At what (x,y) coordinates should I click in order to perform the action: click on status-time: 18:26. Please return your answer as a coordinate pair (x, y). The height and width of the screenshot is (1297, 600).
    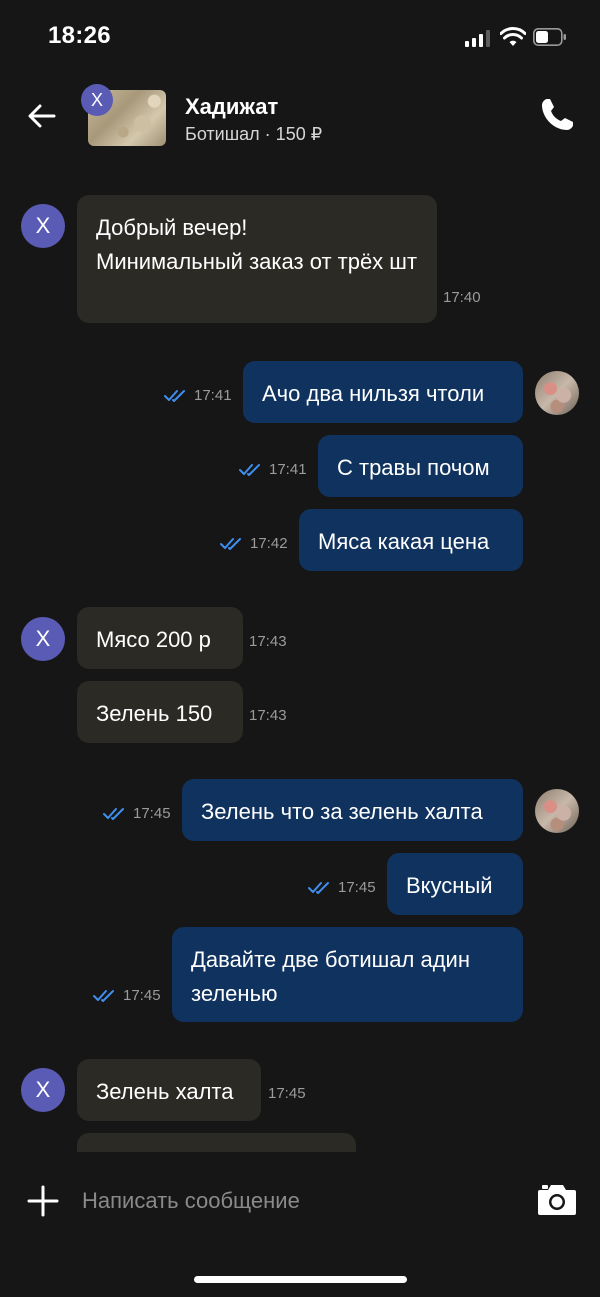
    Looking at the image, I should click on (79, 35).